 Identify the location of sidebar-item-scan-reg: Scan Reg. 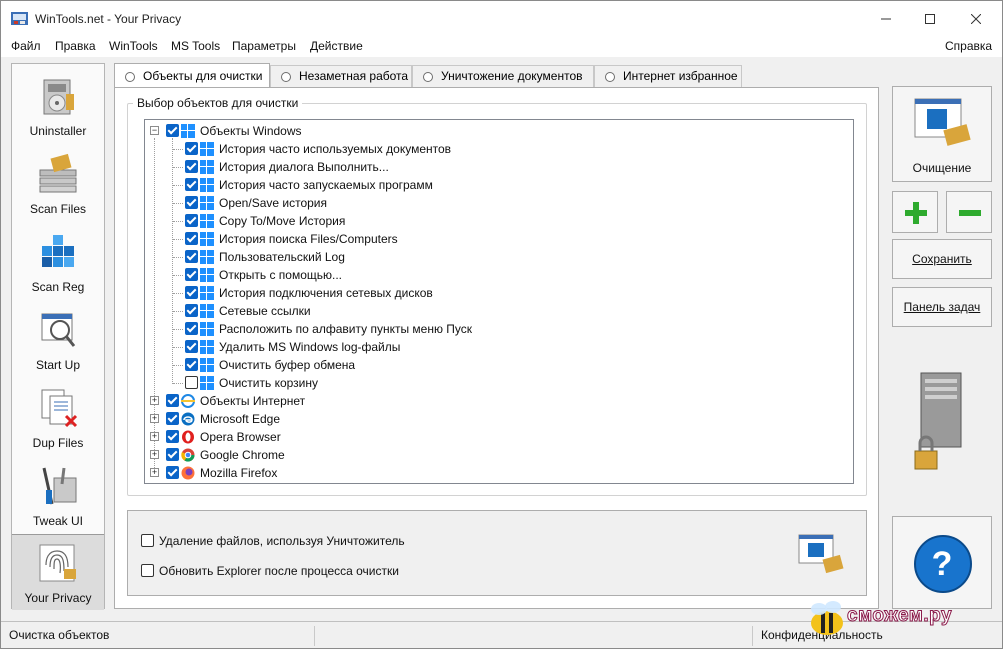
(58, 263).